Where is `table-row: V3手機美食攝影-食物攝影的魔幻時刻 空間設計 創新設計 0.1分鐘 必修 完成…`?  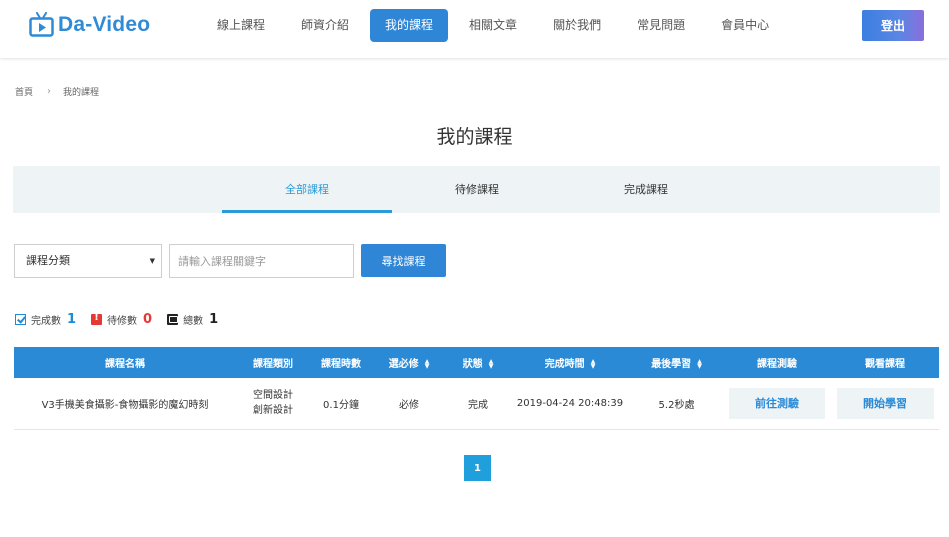
table-row: V3手機美食攝影-食物攝影的魔幻時刻 空間設計 創新設計 0.1分鐘 必修 完成… is located at coordinates (476, 404).